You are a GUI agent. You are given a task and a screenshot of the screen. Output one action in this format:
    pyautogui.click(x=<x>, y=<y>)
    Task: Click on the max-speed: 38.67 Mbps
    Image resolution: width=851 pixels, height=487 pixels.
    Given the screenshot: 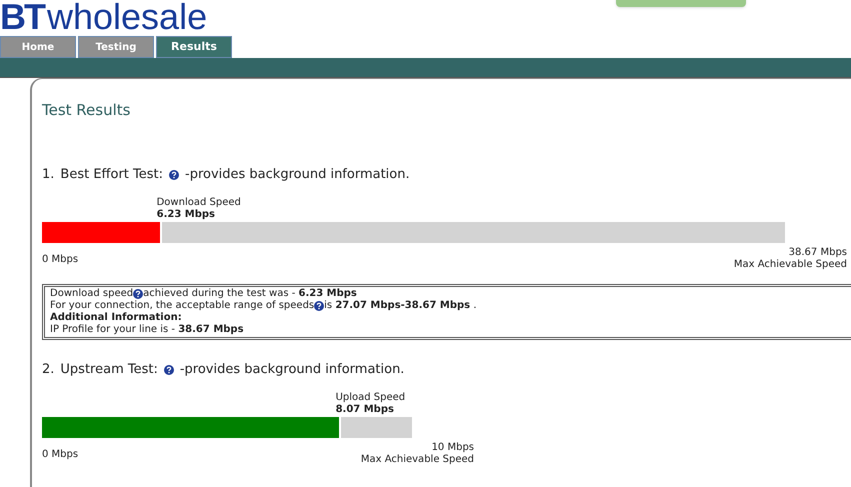 What is the action you would take?
    pyautogui.click(x=817, y=252)
    